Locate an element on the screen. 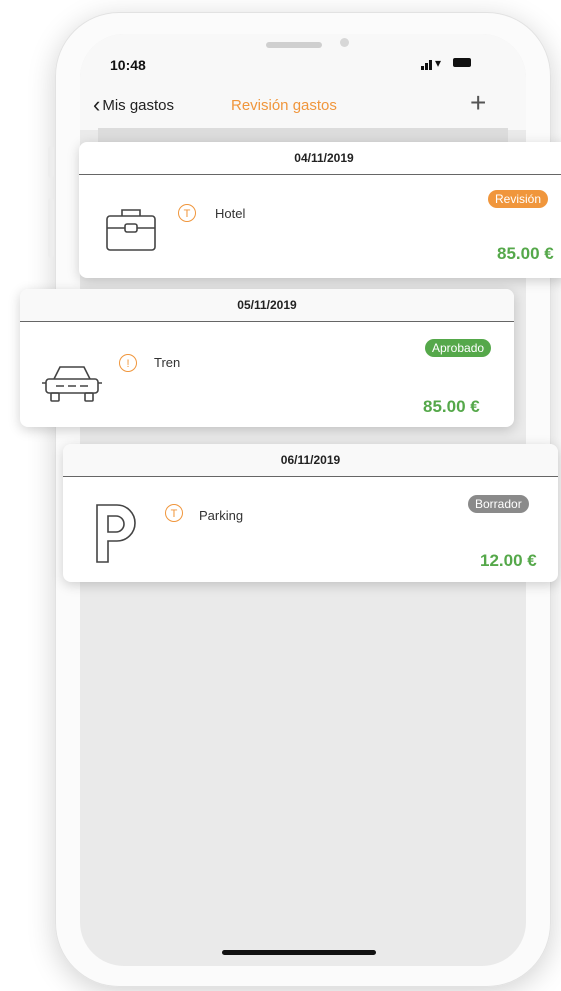 This screenshot has width=561, height=991. car-icon is located at coordinates (72, 384).